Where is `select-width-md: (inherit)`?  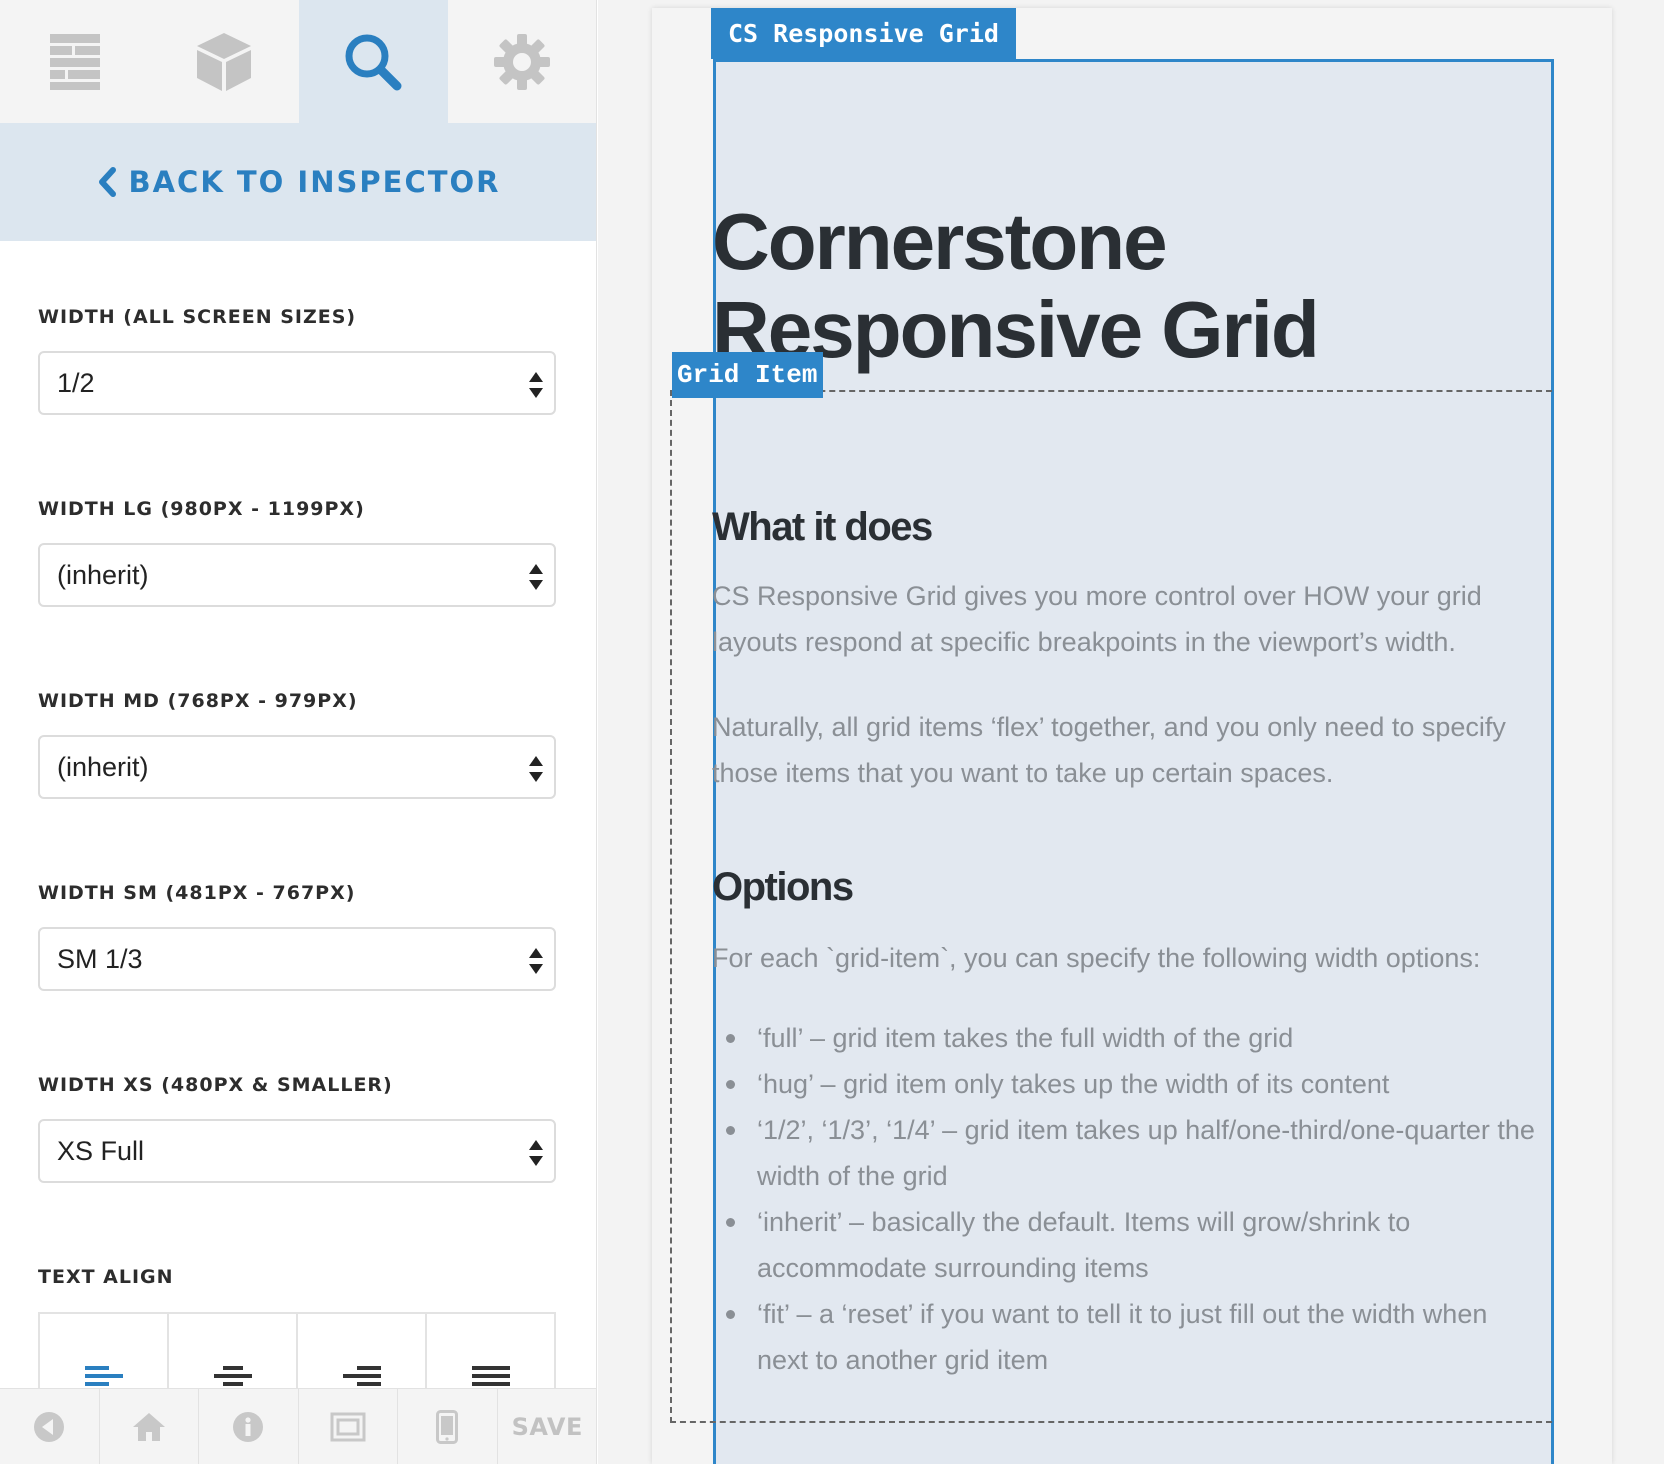 select-width-md: (inherit) is located at coordinates (297, 767).